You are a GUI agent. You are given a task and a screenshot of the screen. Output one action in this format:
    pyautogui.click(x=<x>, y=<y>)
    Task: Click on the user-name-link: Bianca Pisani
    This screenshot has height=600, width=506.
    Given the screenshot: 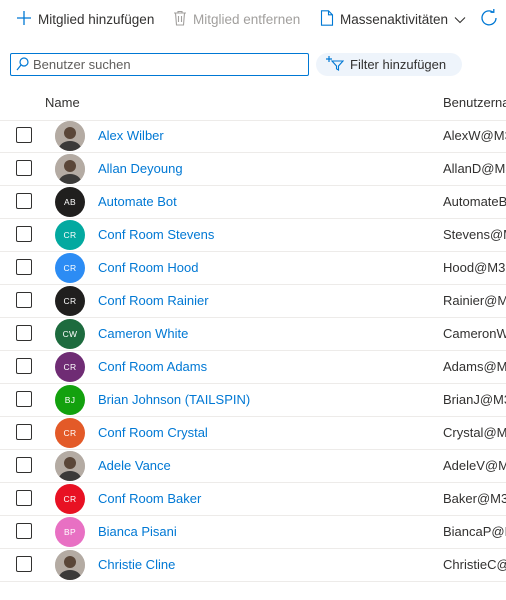 What is the action you would take?
    pyautogui.click(x=137, y=531)
    